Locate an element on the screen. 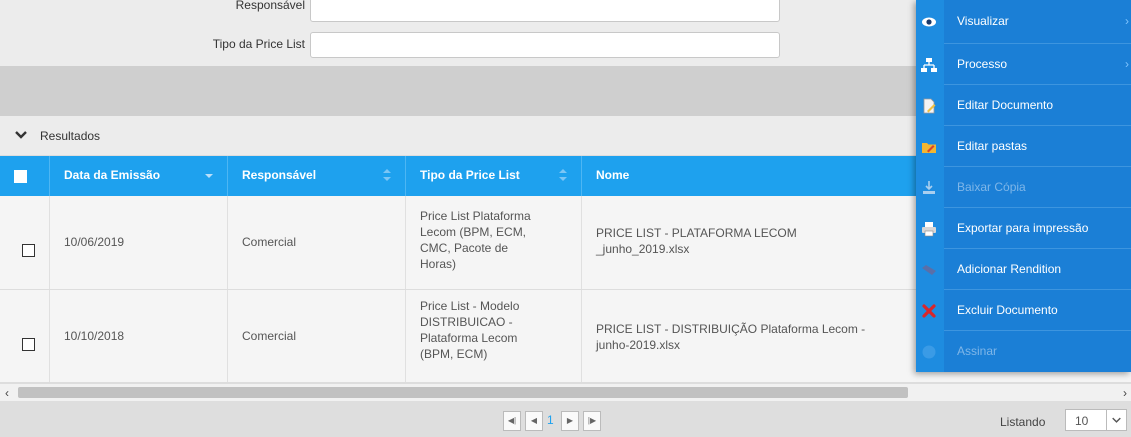  date-cell: 10/06/2019 is located at coordinates (139, 242).